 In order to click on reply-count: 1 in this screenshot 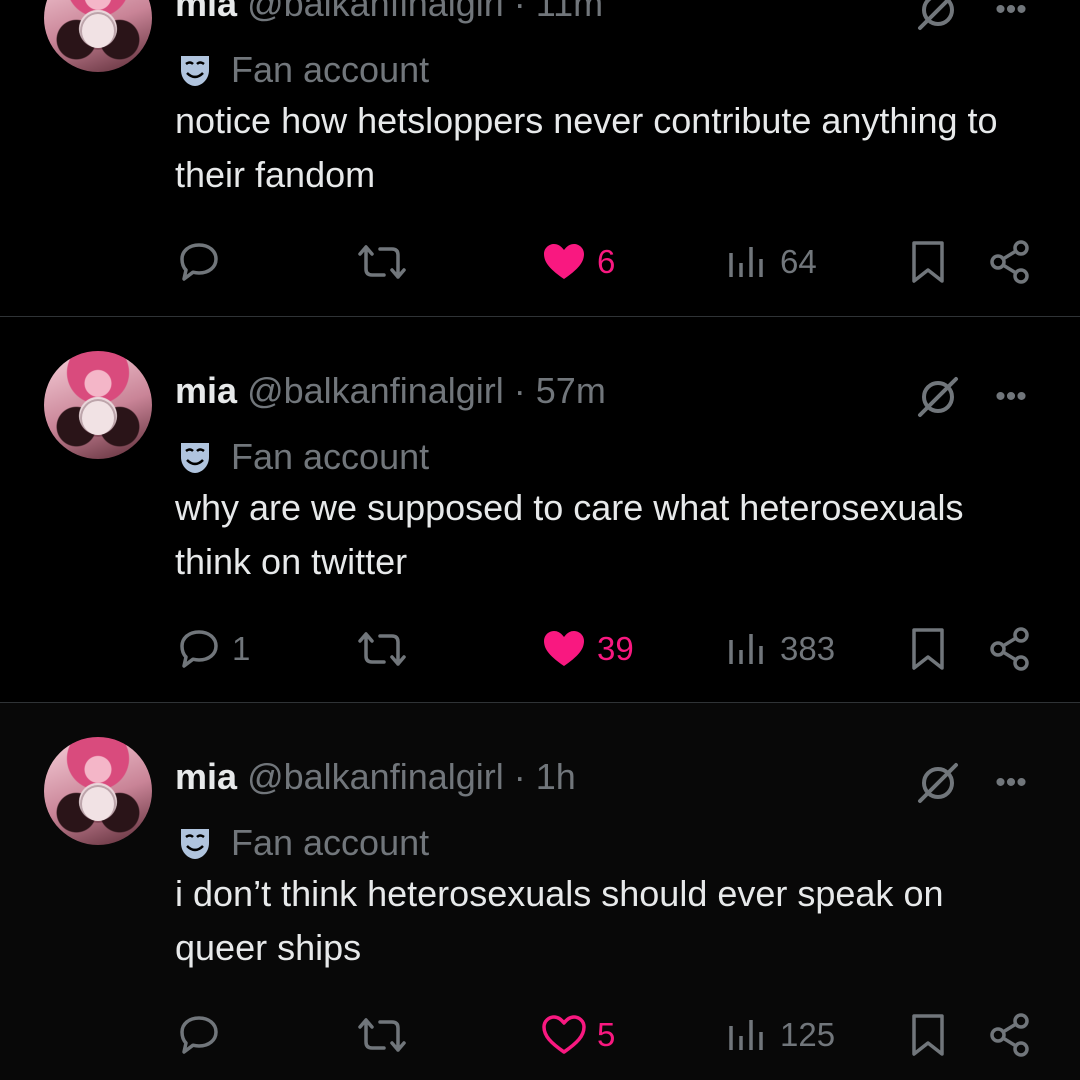, I will do `click(241, 648)`.